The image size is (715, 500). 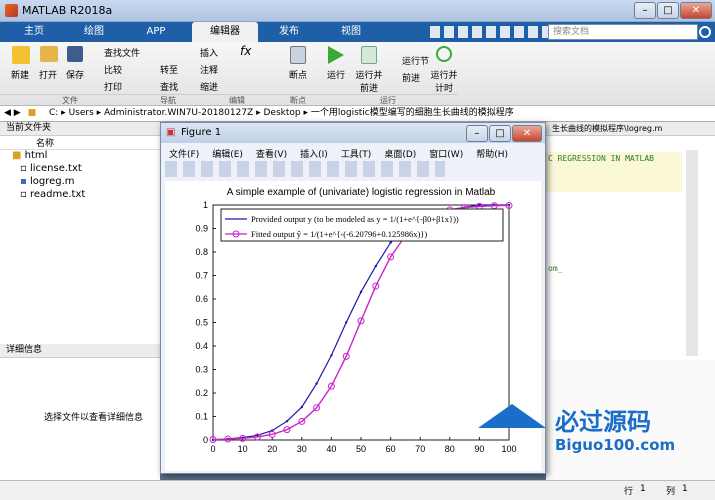 What do you see at coordinates (75, 54) in the screenshot?
I see `save-icon` at bounding box center [75, 54].